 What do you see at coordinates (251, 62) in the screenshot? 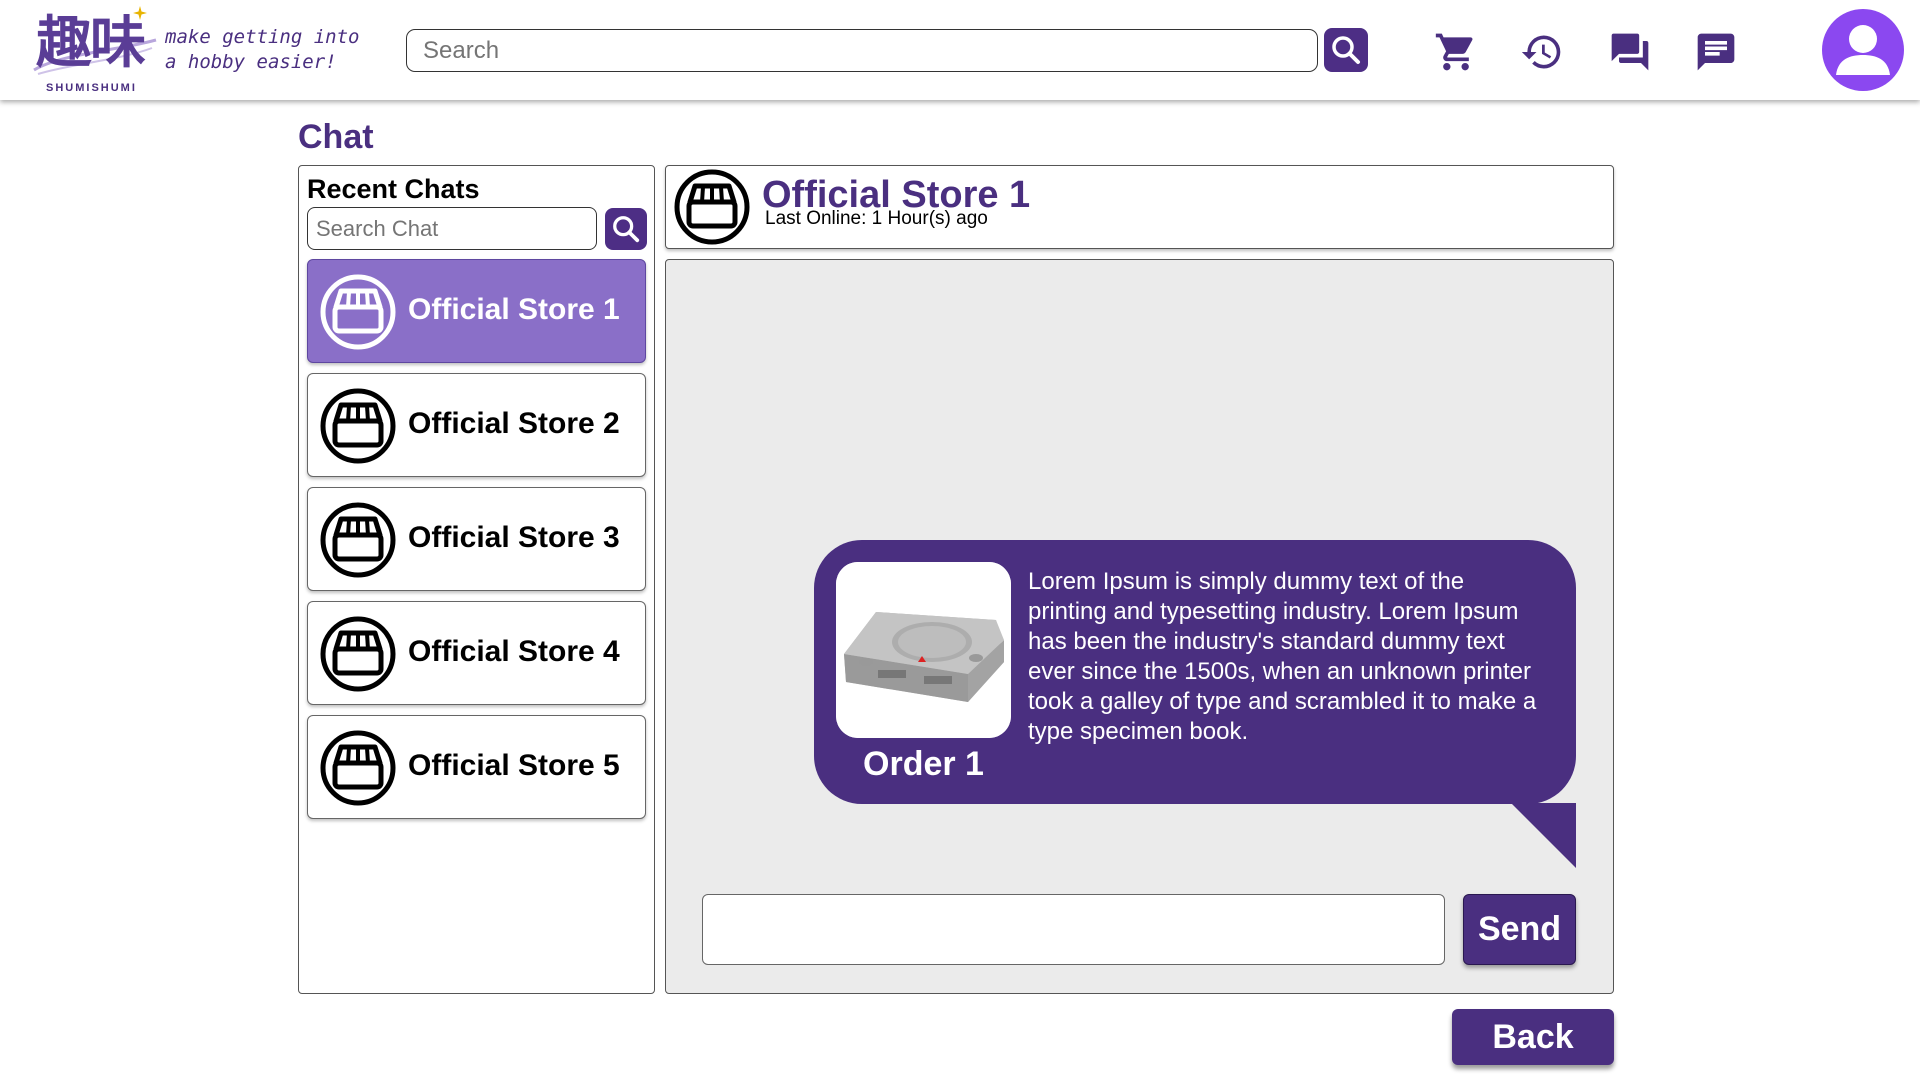
I see `tagline-line2: a hobby easier!` at bounding box center [251, 62].